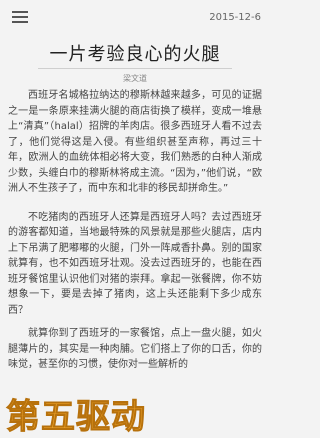  I want to click on title-divider, so click(135, 68).